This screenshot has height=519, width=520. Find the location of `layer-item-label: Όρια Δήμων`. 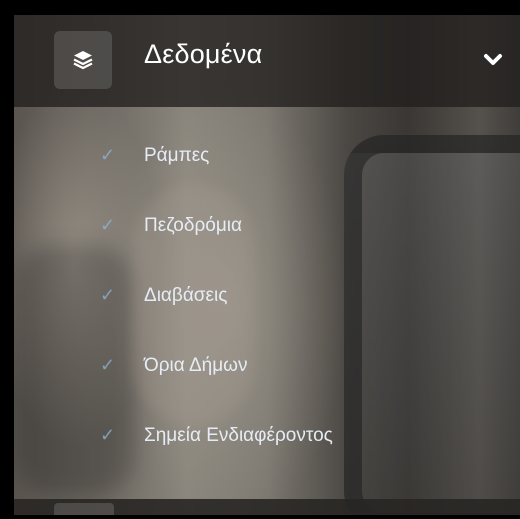

layer-item-label: Όρια Δήμων is located at coordinates (196, 365).